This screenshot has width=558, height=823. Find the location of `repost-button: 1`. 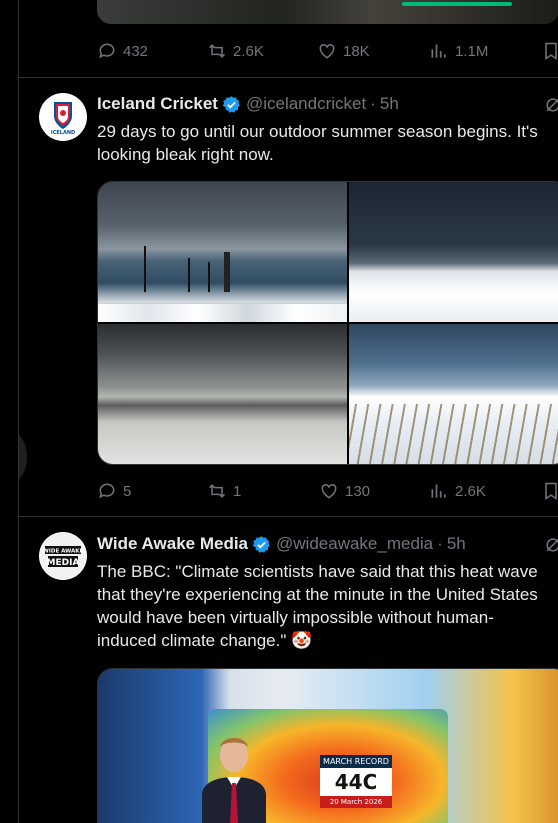

repost-button: 1 is located at coordinates (224, 491).